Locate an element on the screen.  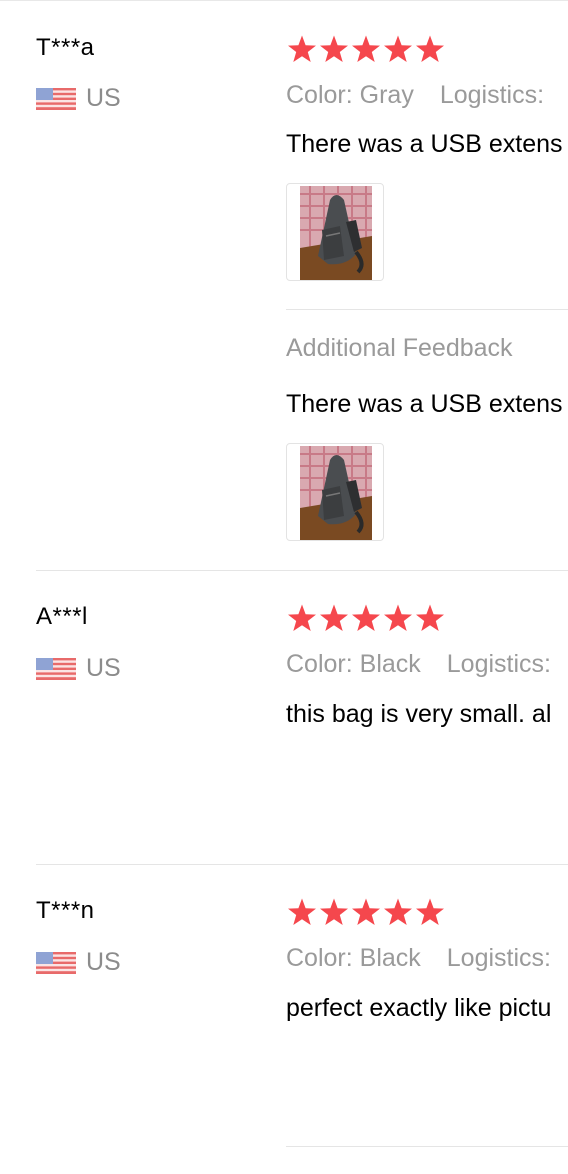
review-text: There was a USB extens is located at coordinates (424, 144).